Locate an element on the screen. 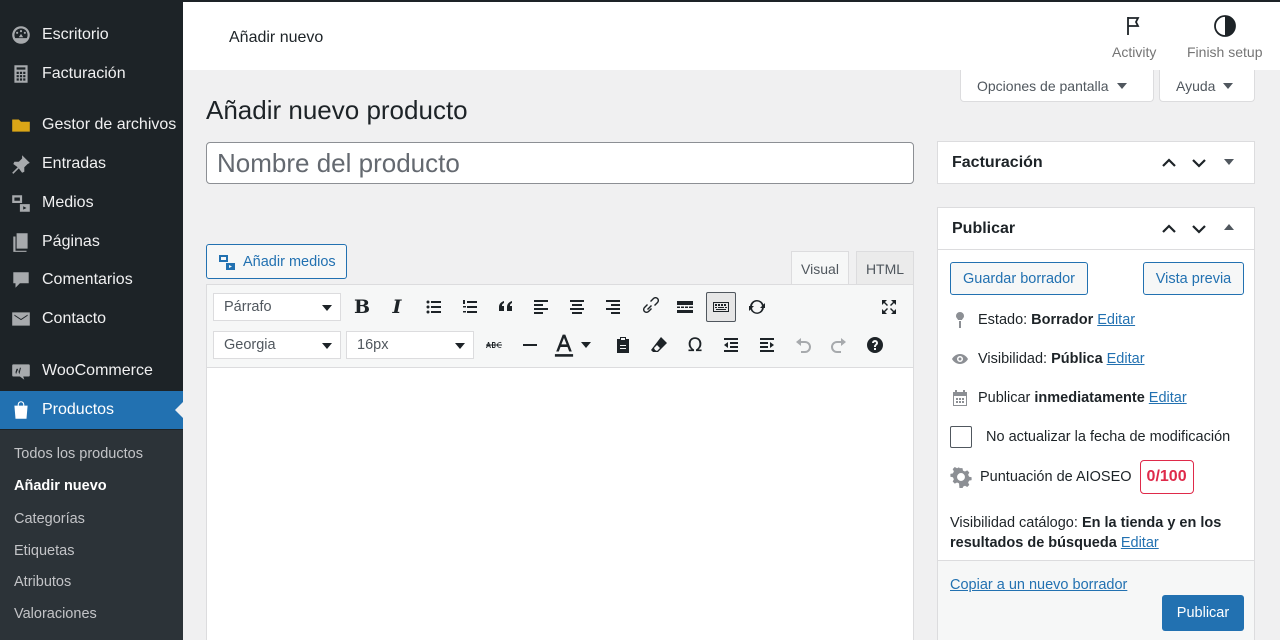 The image size is (1280, 640). status-row: Estado: Borrador Editar is located at coordinates (1042, 320).